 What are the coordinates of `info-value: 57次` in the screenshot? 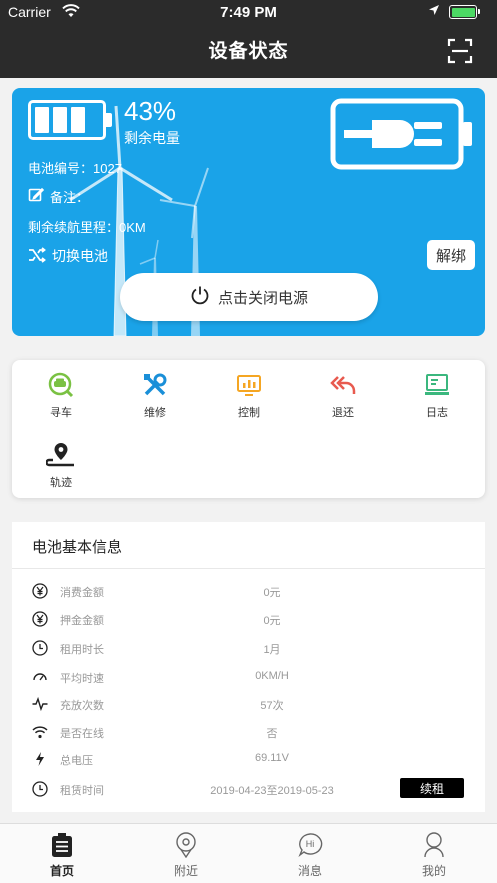 It's located at (272, 706).